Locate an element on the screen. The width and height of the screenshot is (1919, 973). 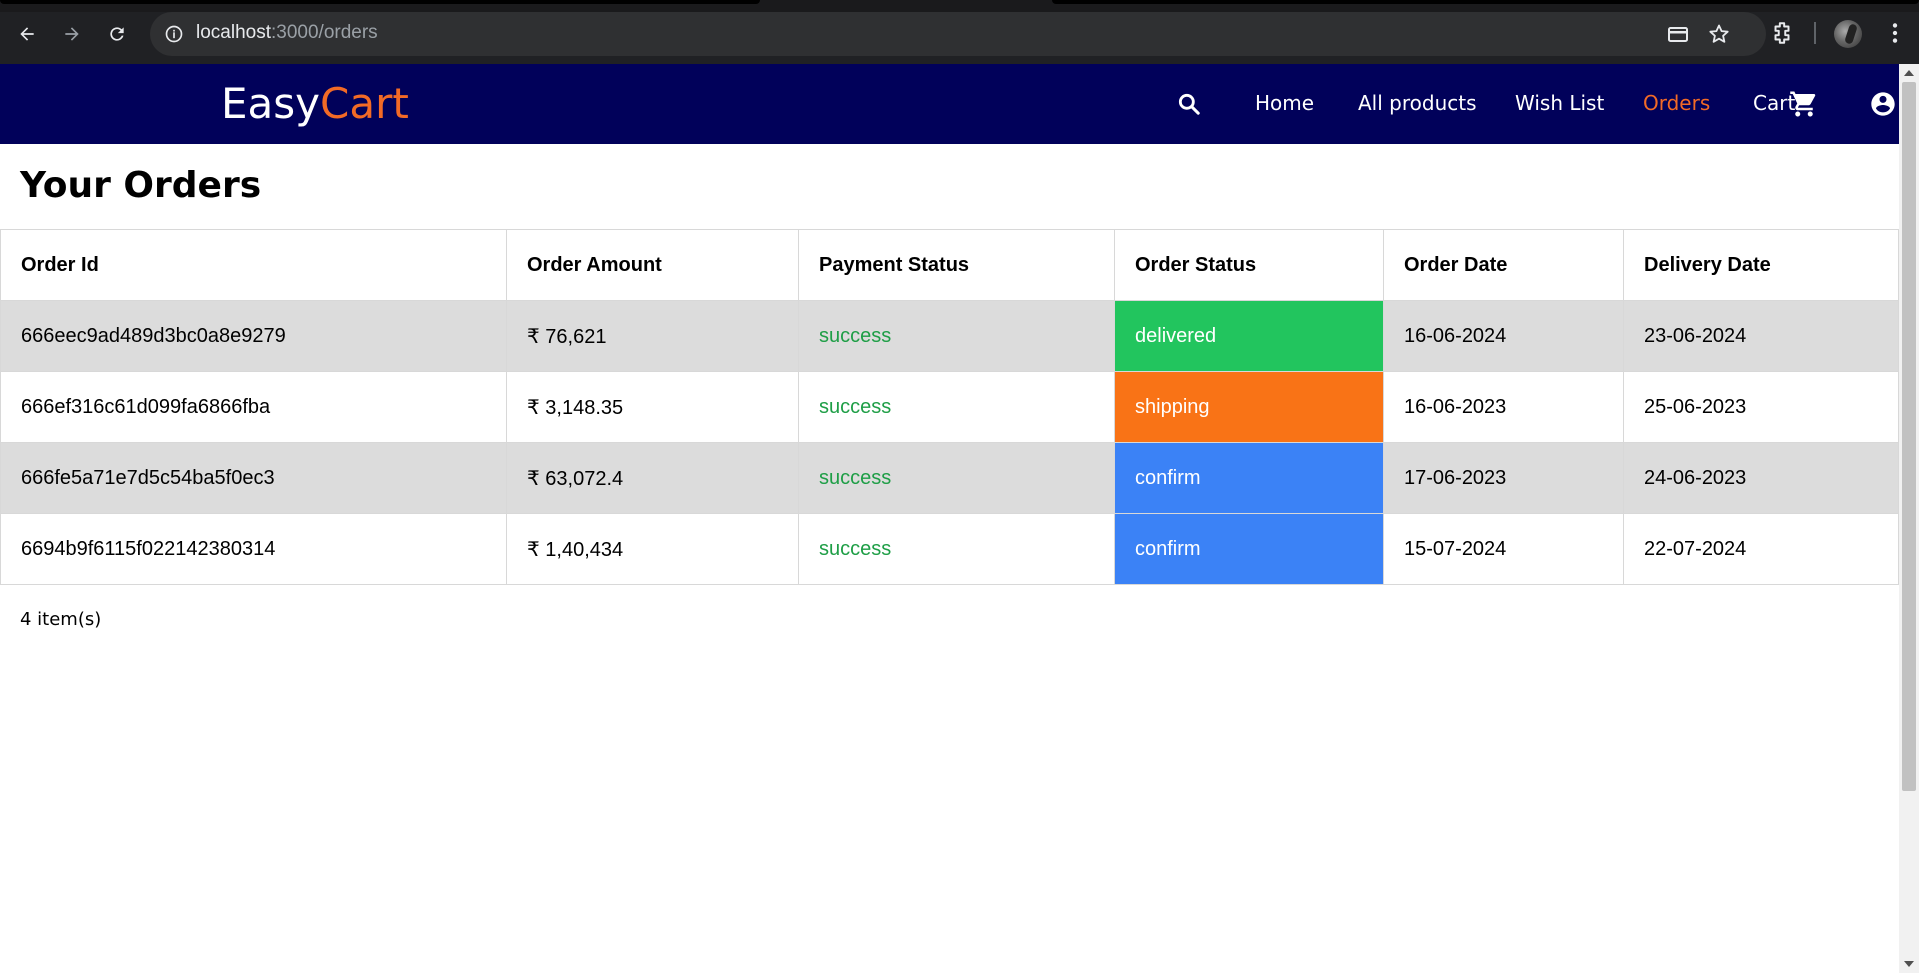
order-date: 16-06-2023 is located at coordinates (1503, 407).